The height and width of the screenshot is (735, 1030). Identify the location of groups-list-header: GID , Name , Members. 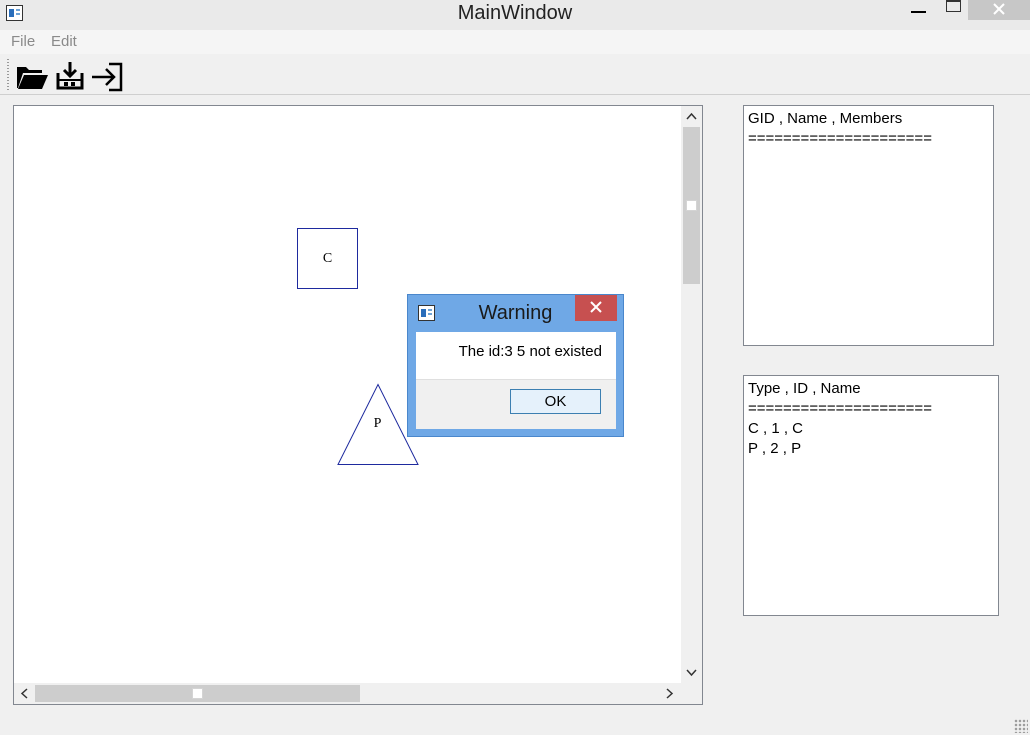
(825, 118).